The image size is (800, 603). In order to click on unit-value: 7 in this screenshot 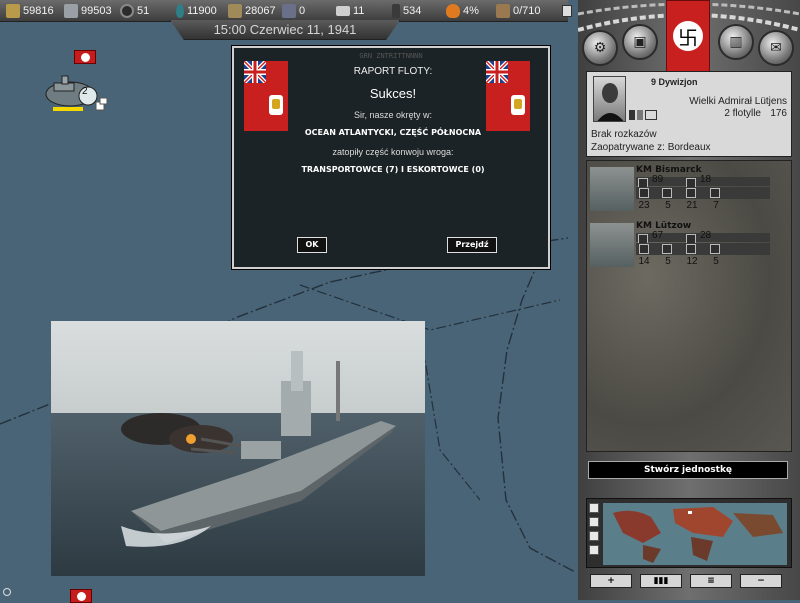, I will do `click(716, 205)`.